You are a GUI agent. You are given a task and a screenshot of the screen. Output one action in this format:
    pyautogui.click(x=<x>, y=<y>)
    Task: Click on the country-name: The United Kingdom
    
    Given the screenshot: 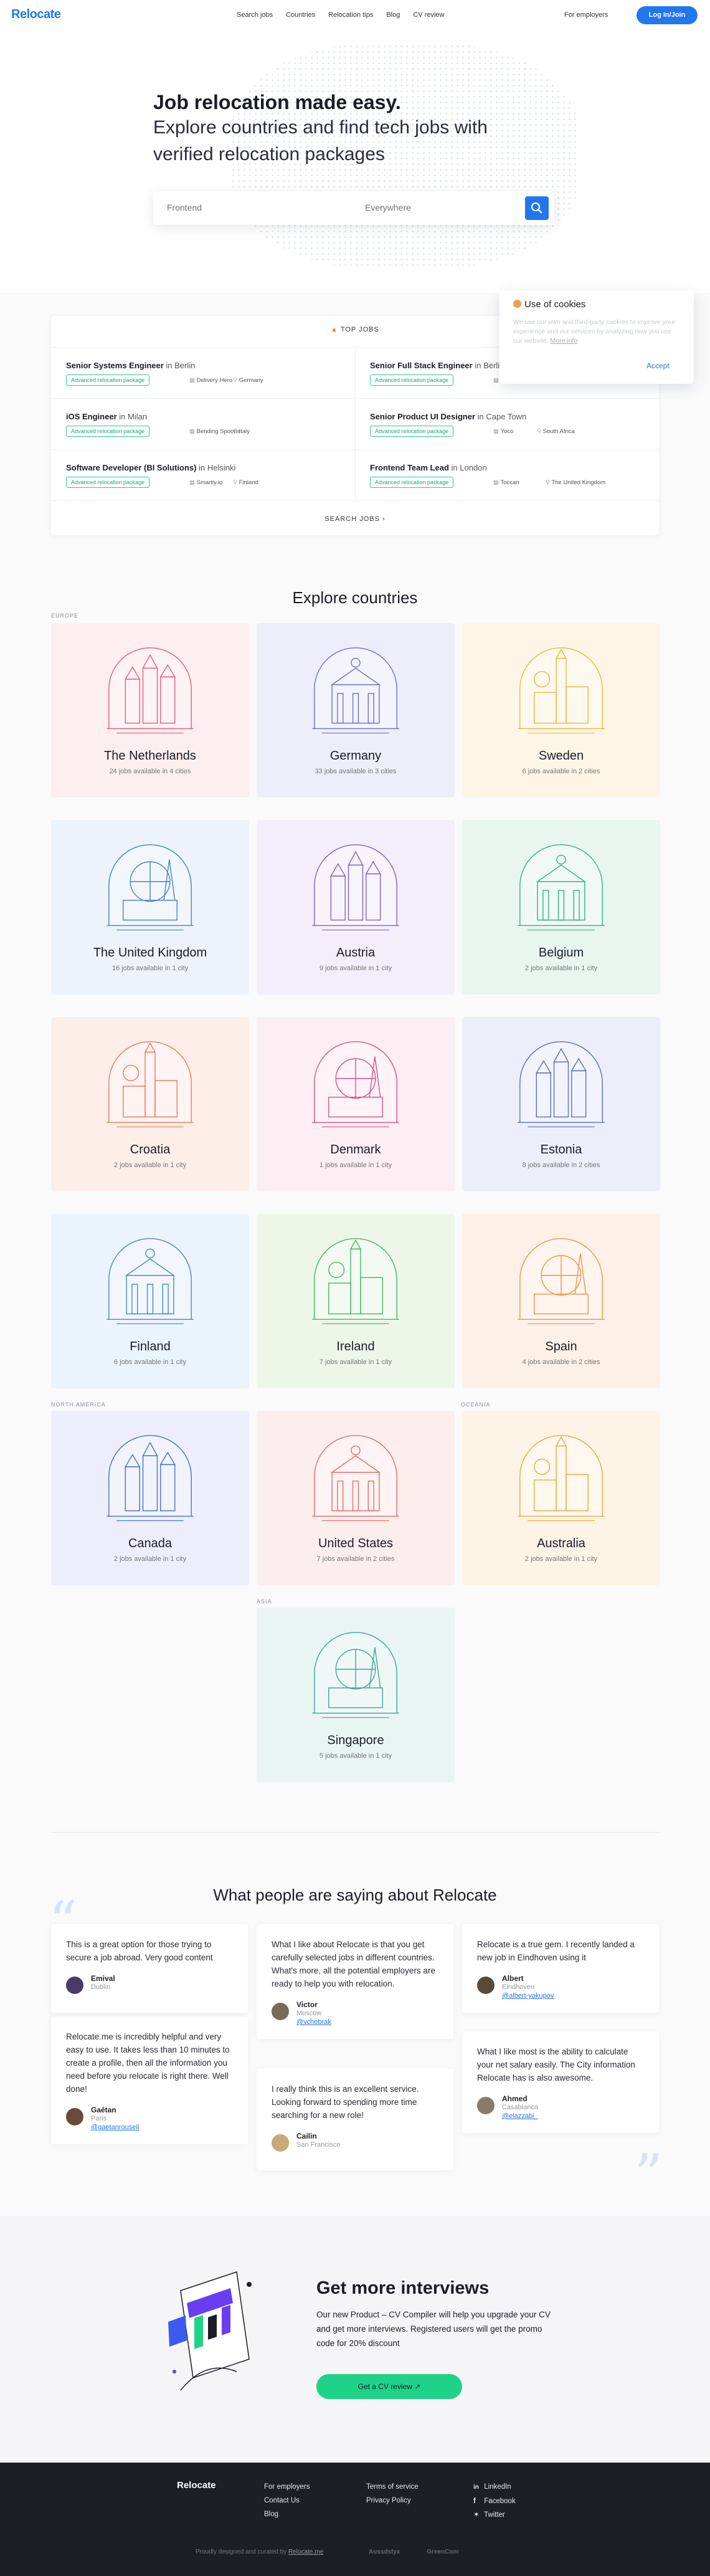 What is the action you would take?
    pyautogui.click(x=150, y=953)
    